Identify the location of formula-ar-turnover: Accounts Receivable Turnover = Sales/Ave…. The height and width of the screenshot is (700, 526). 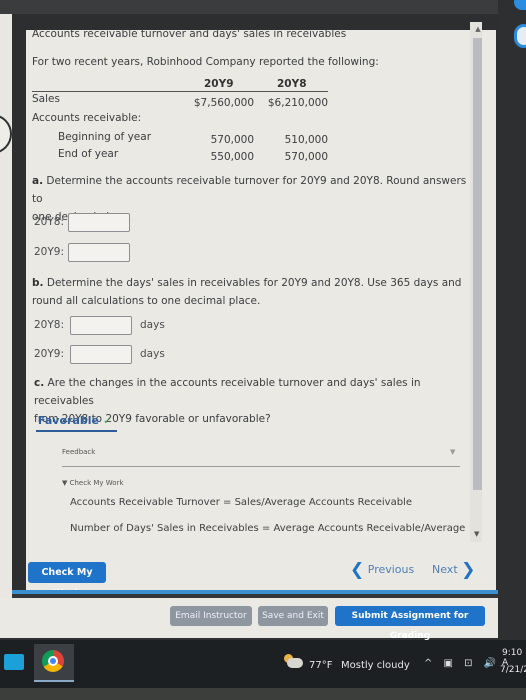
(241, 502).